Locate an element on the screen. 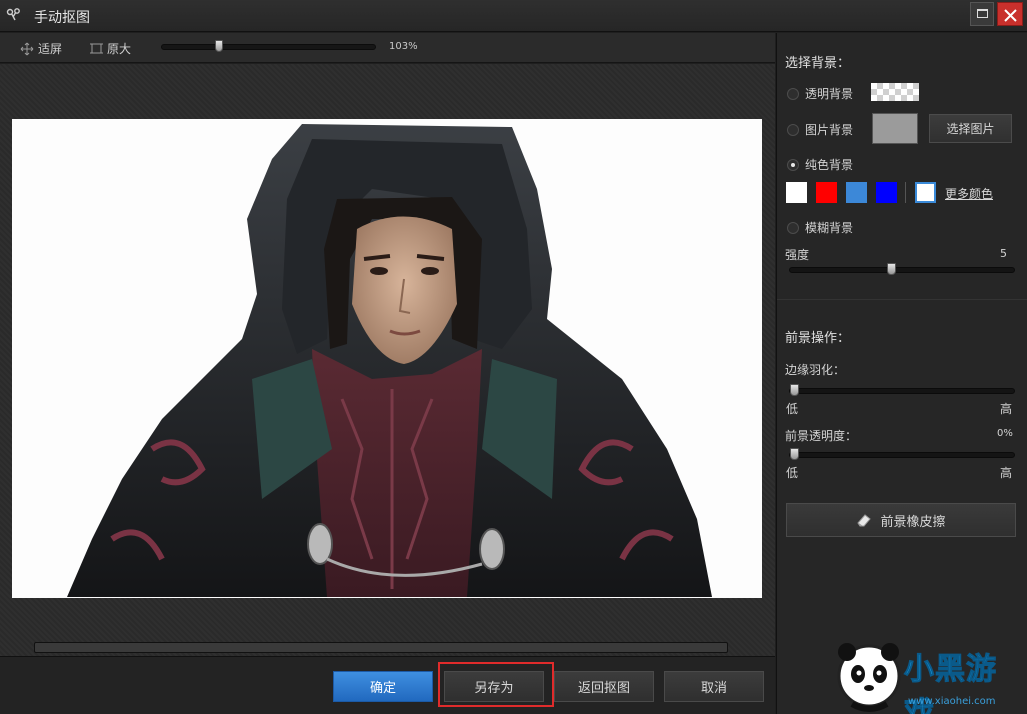  radio-solid-background: 纯色背景 is located at coordinates (820, 164).